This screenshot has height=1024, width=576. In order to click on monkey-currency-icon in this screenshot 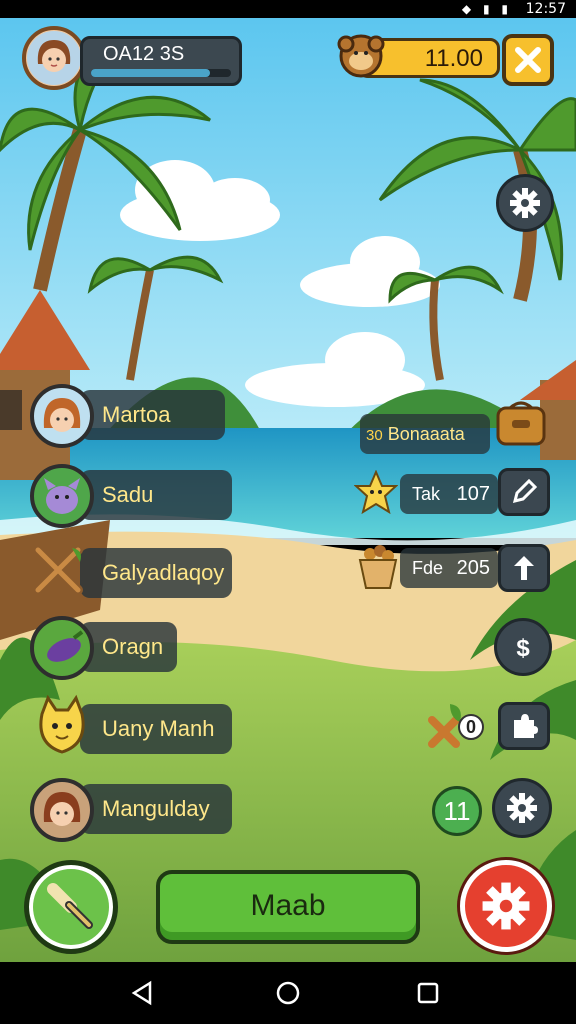, I will do `click(361, 55)`.